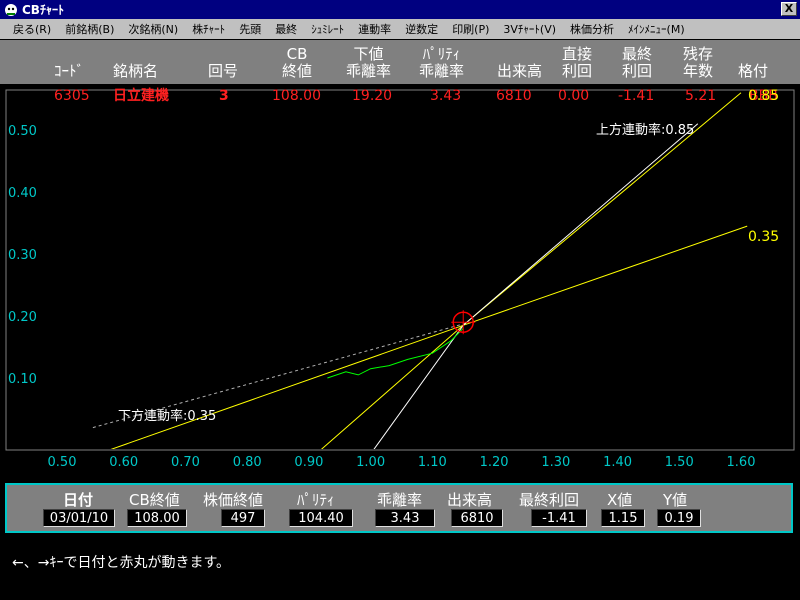  Describe the element at coordinates (369, 62) in the screenshot. I see `header-downside: 下値 乖離率` at that location.